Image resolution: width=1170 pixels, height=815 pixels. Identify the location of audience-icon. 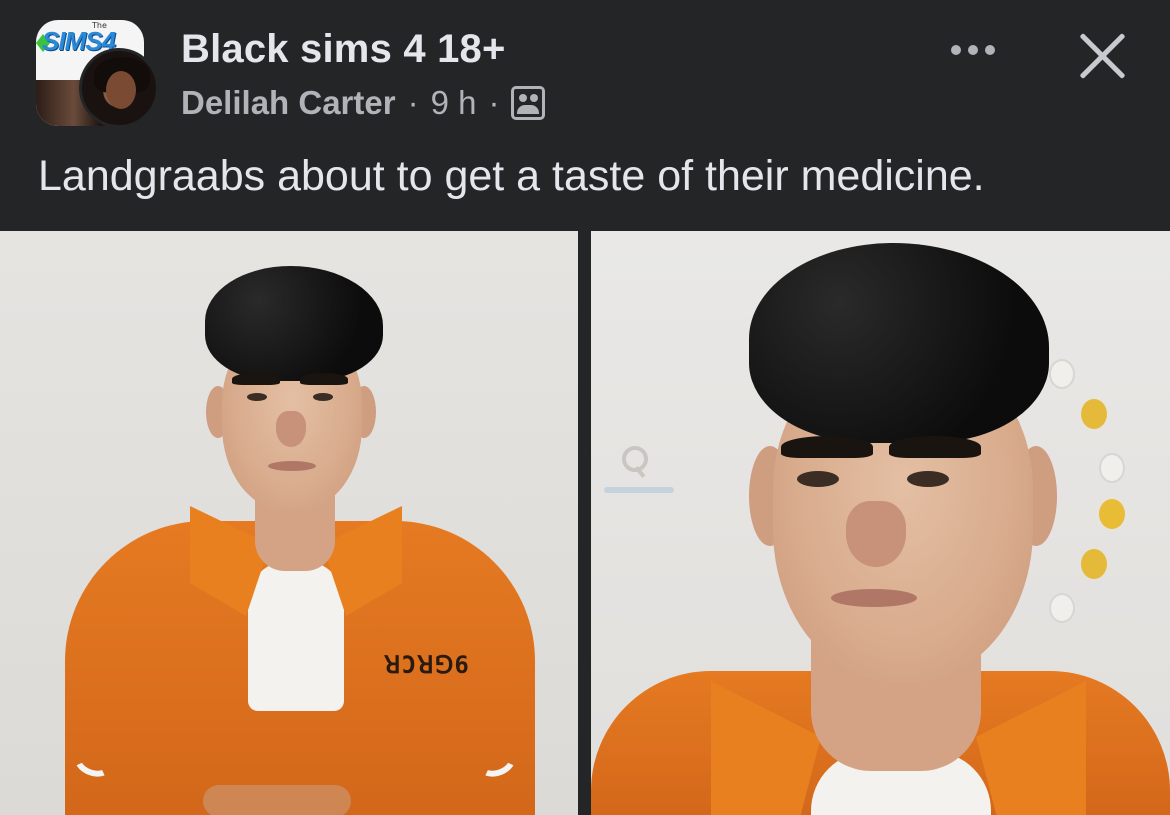
(528, 103).